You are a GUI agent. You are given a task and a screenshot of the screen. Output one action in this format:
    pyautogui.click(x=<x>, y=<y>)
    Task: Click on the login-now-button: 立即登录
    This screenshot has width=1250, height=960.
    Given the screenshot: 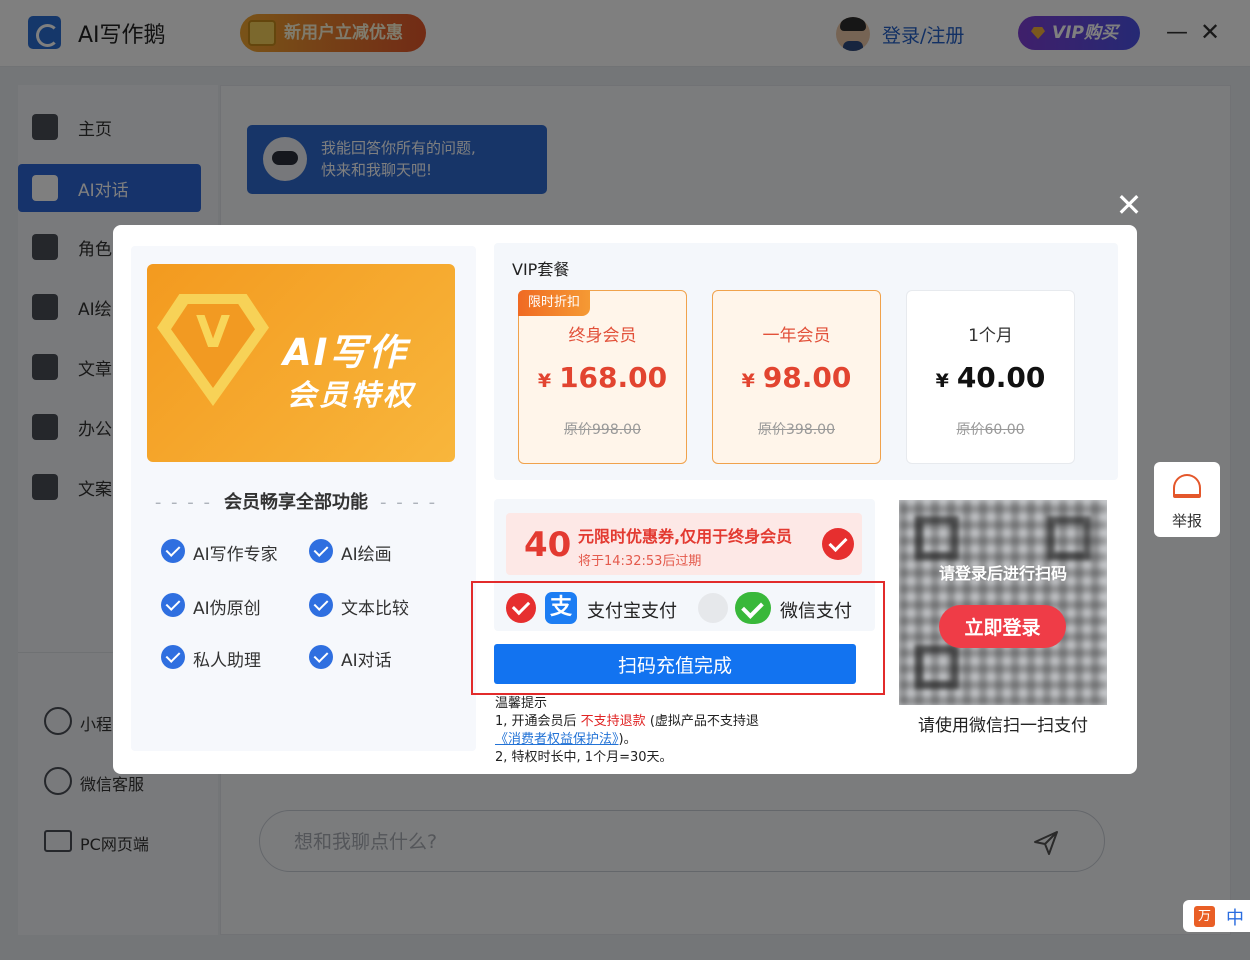 What is the action you would take?
    pyautogui.click(x=1002, y=626)
    